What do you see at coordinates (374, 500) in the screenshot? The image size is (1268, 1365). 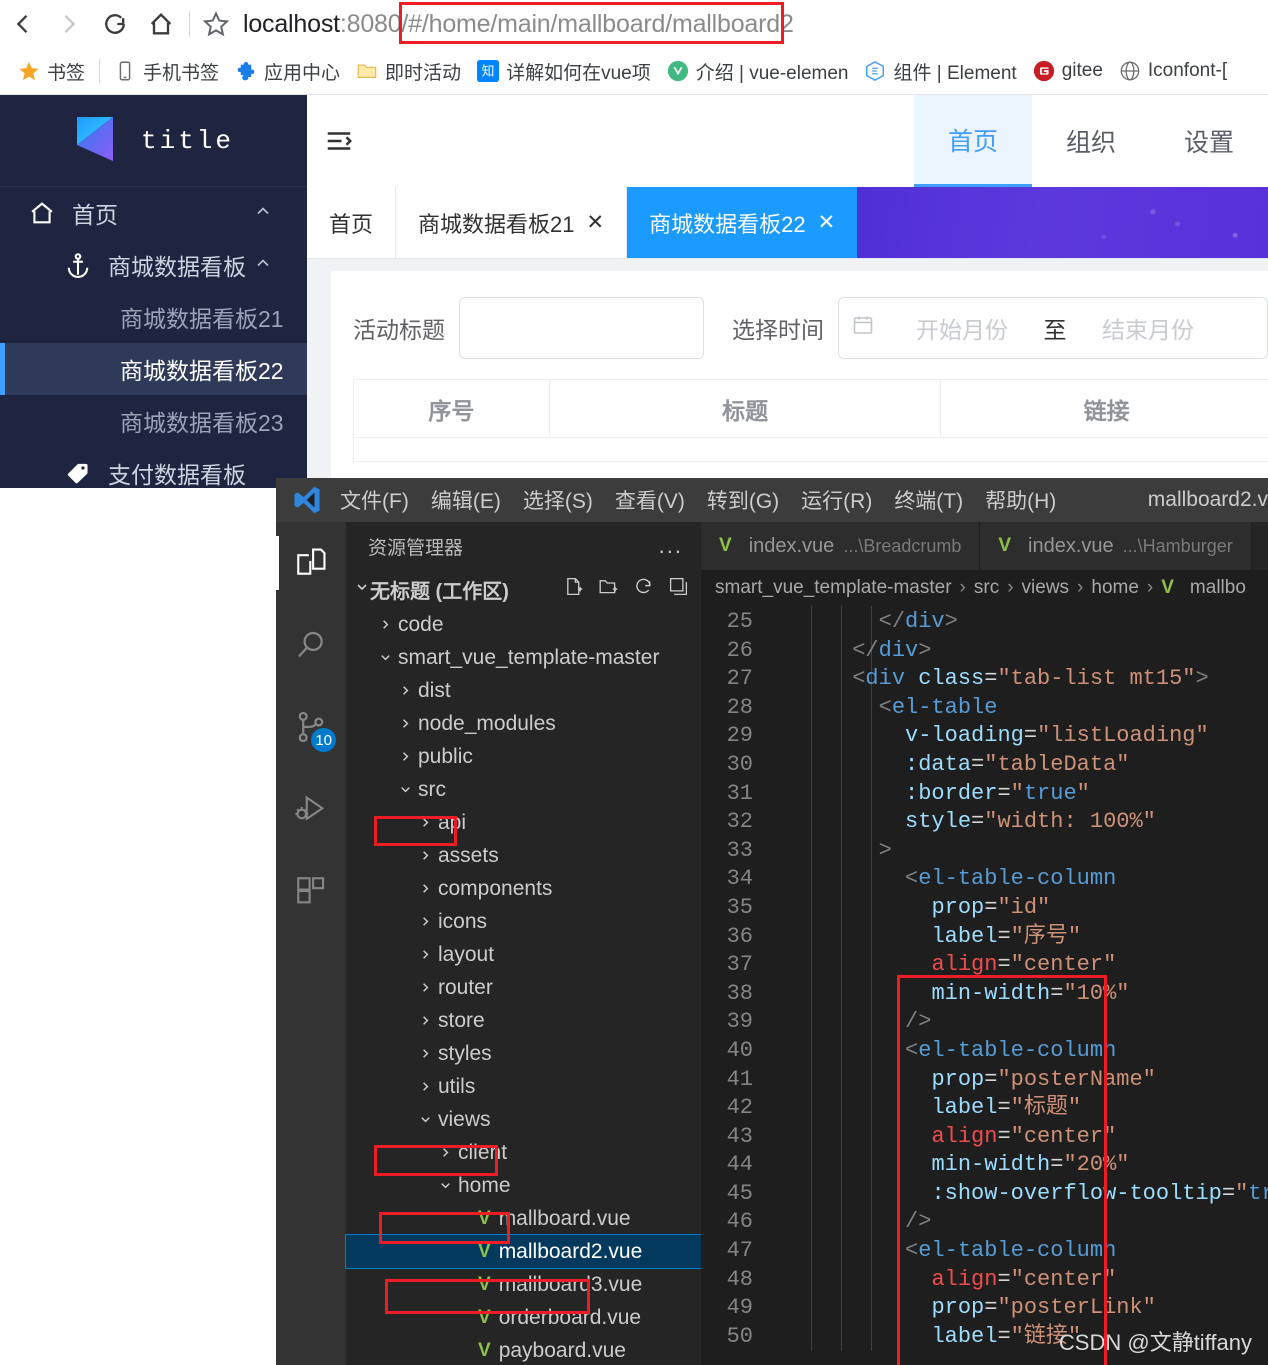 I see `menu-file: 文件(F)` at bounding box center [374, 500].